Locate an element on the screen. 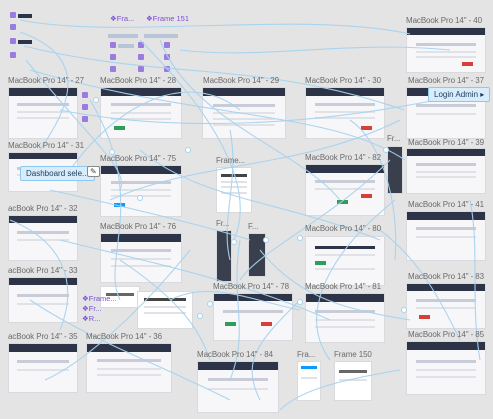  component-cluster is located at coordinates (88, 107).